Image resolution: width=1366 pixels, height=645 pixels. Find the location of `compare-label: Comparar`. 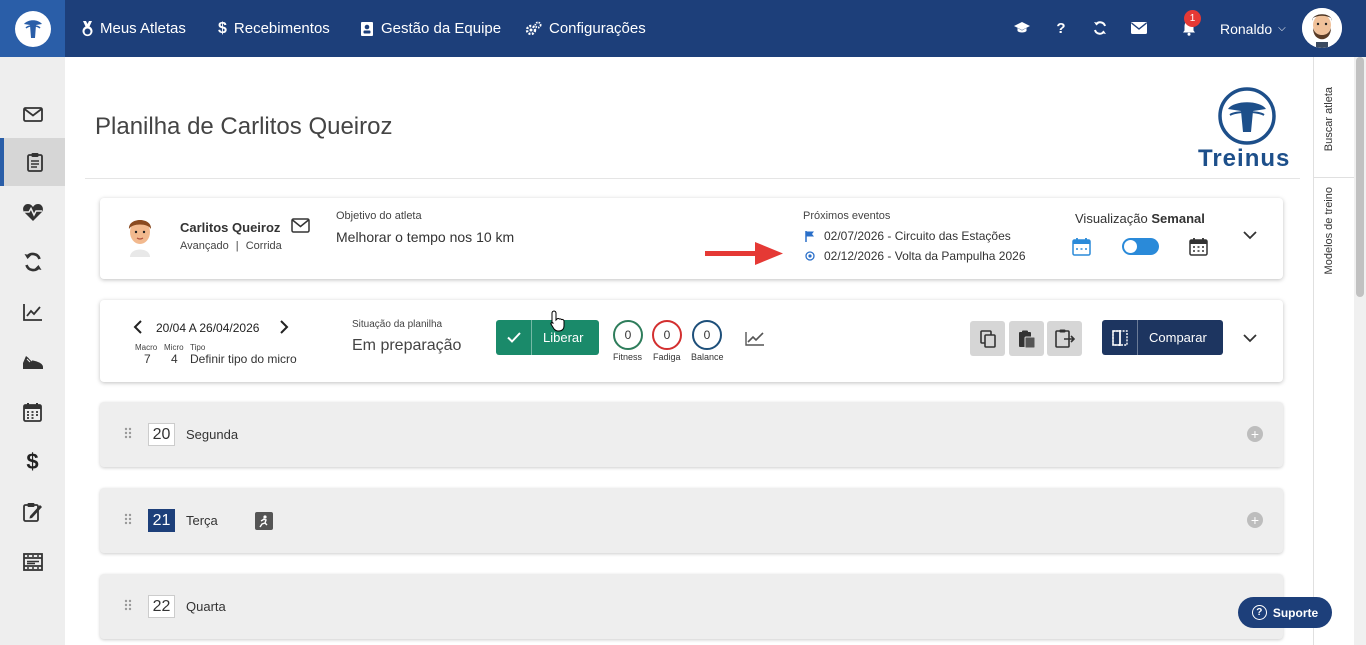

compare-label: Comparar is located at coordinates (1178, 337).